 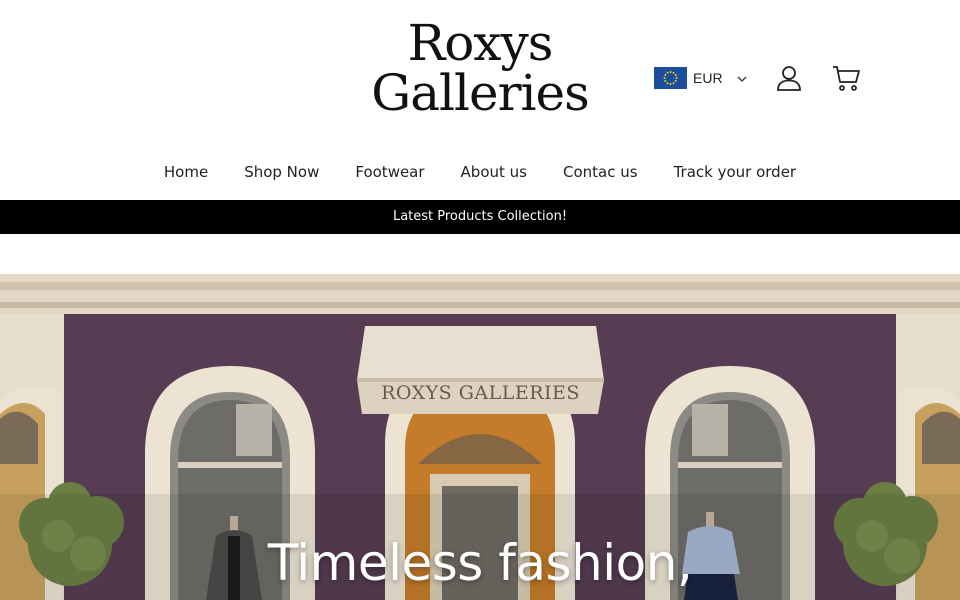 I want to click on currency-code: EUR, so click(x=708, y=78).